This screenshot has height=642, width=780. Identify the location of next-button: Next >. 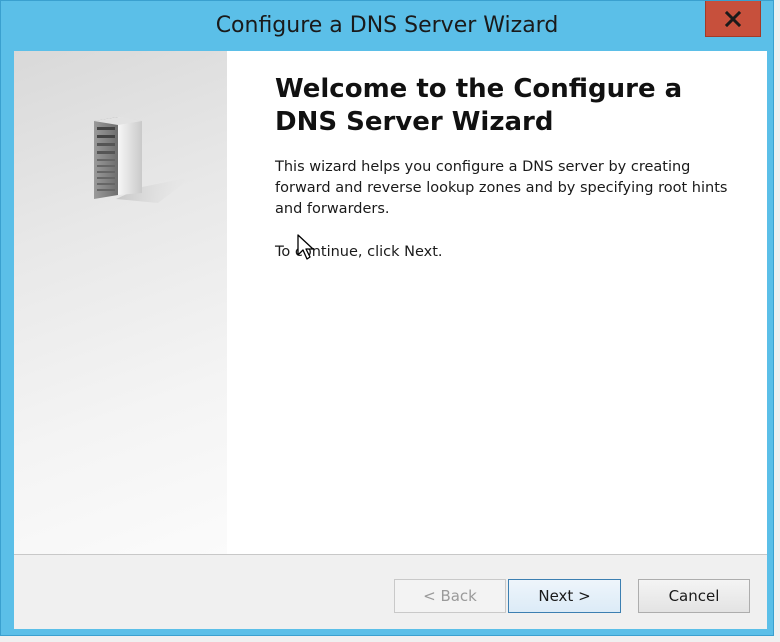
(564, 596).